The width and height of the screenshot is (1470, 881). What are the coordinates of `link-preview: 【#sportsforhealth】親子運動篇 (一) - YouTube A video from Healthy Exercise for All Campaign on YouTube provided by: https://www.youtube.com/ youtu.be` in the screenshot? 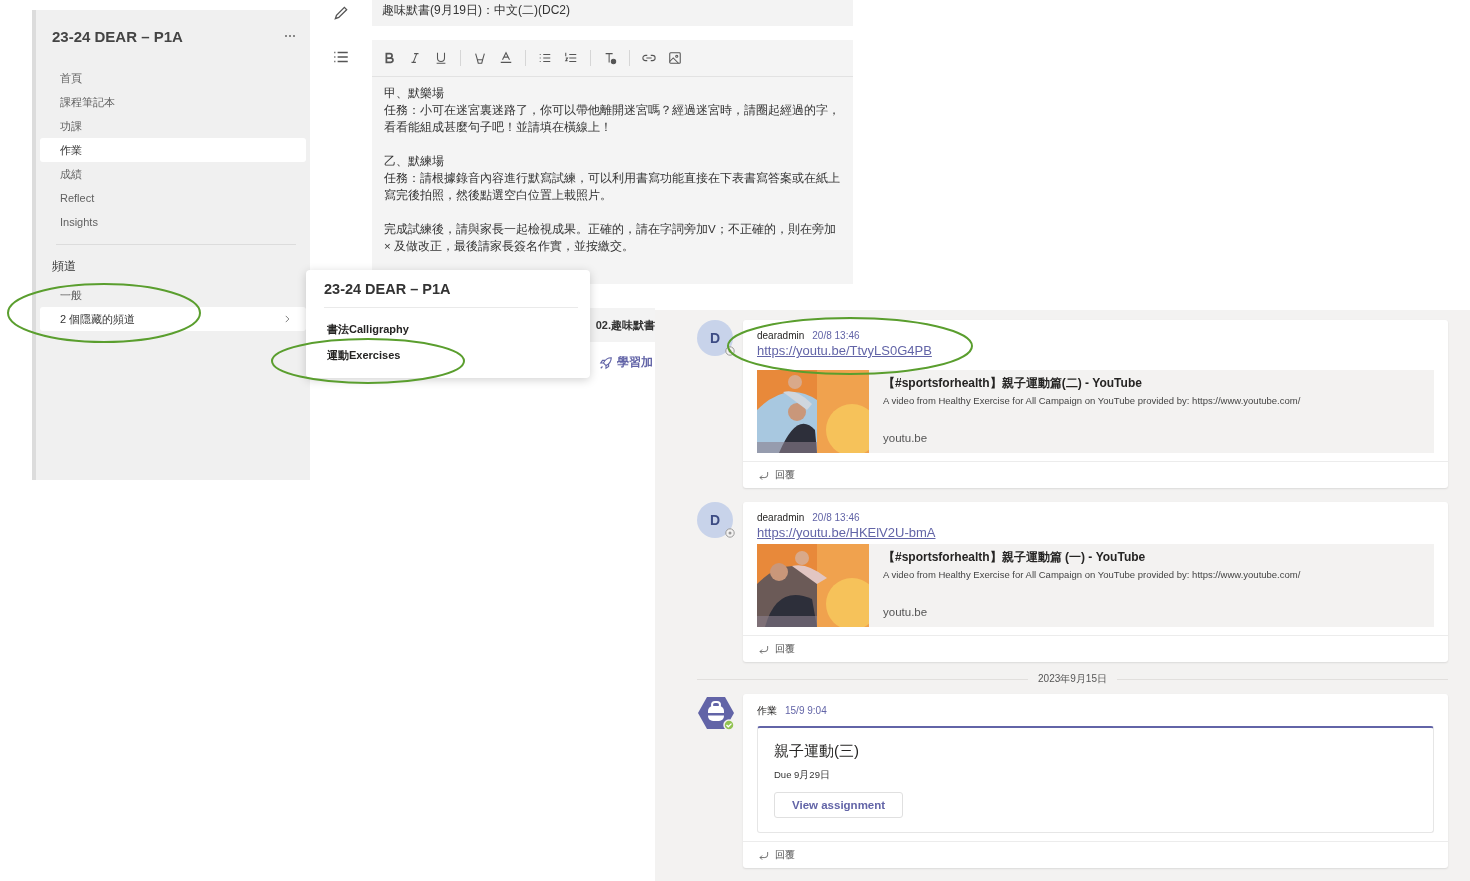 It's located at (1095, 585).